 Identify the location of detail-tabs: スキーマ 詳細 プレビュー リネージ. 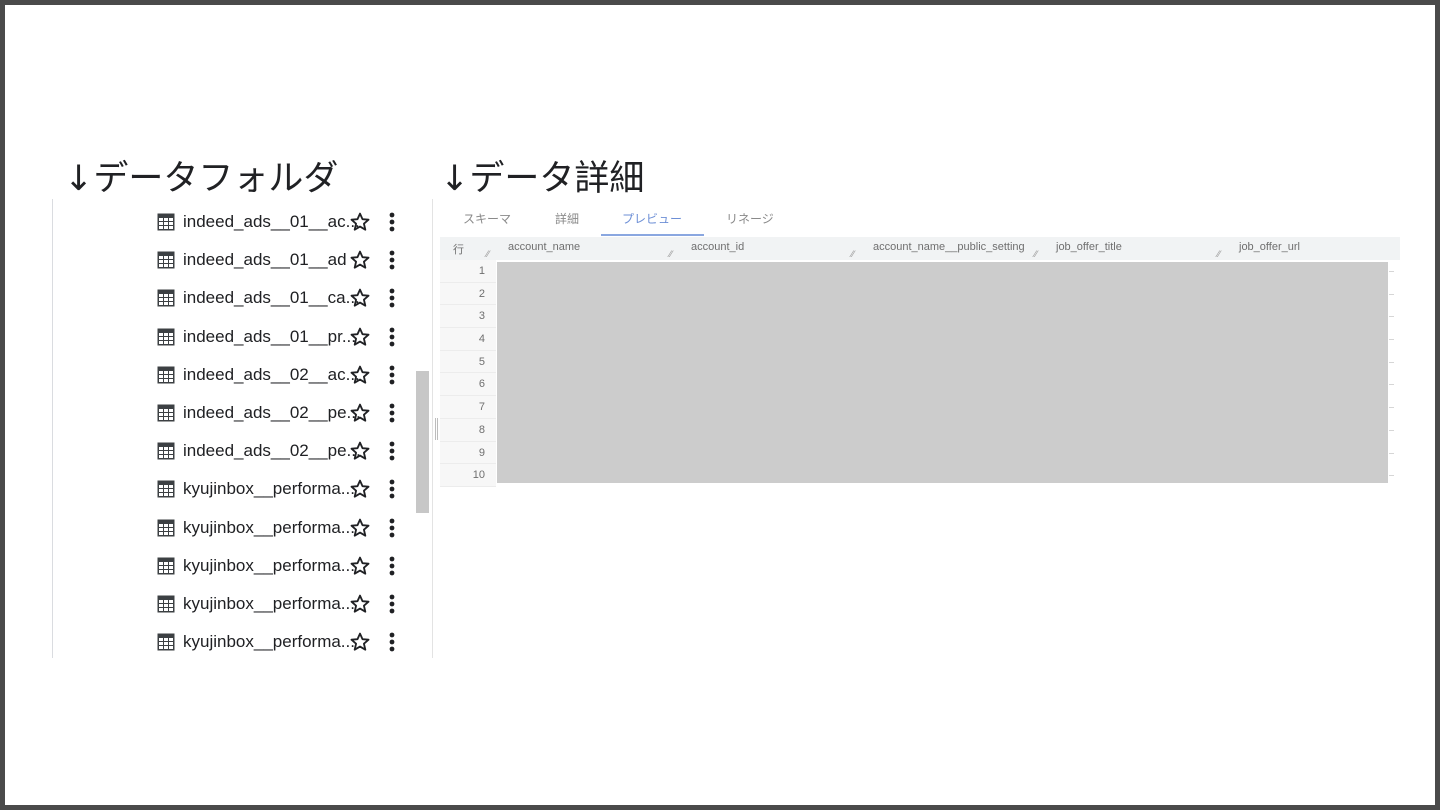
(920, 219).